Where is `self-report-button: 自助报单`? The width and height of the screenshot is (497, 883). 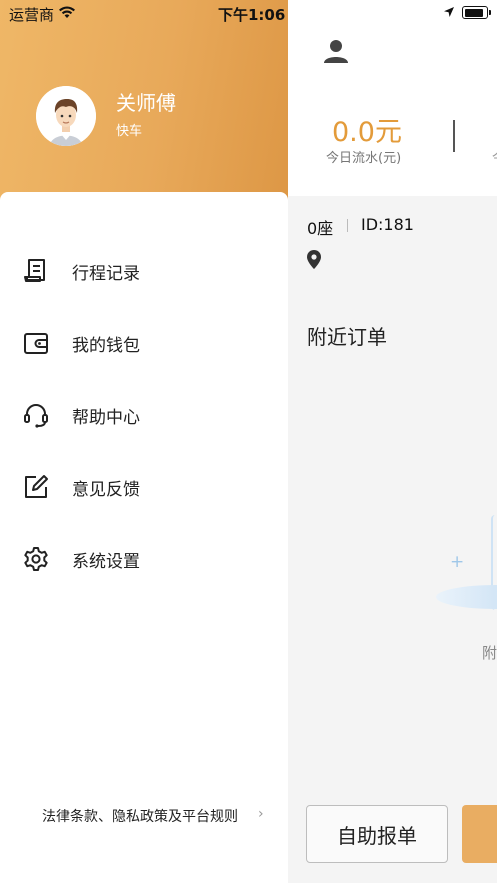
self-report-button: 自助报单 is located at coordinates (377, 834).